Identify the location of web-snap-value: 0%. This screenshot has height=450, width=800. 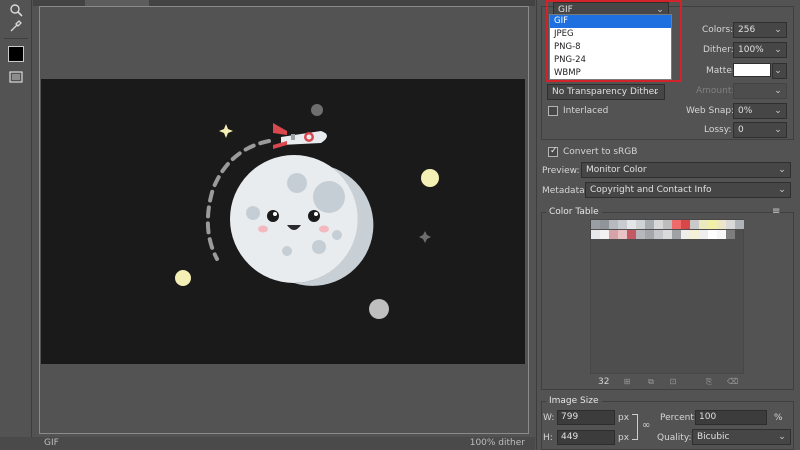
(745, 111).